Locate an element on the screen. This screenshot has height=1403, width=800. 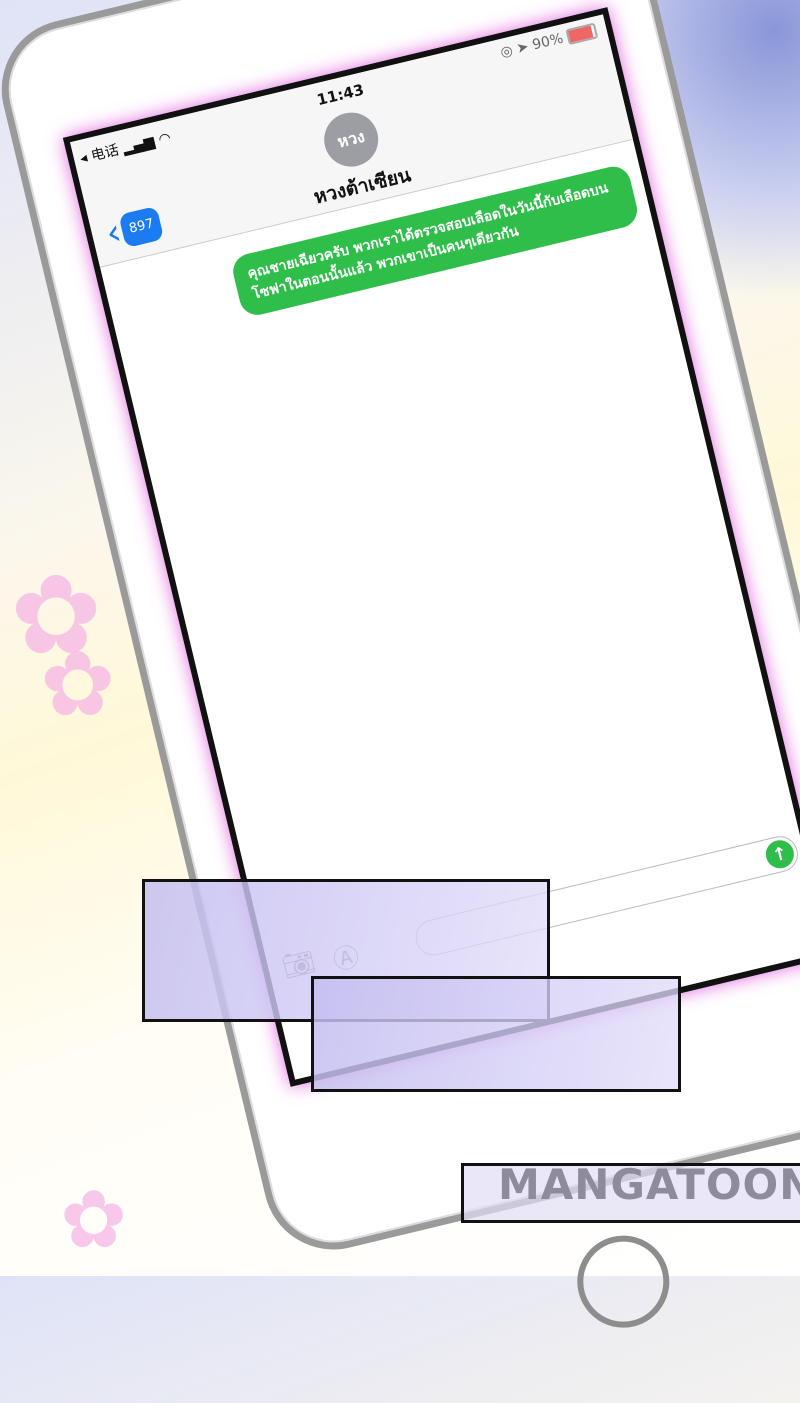
location-icon: ➤ is located at coordinates (523, 48).